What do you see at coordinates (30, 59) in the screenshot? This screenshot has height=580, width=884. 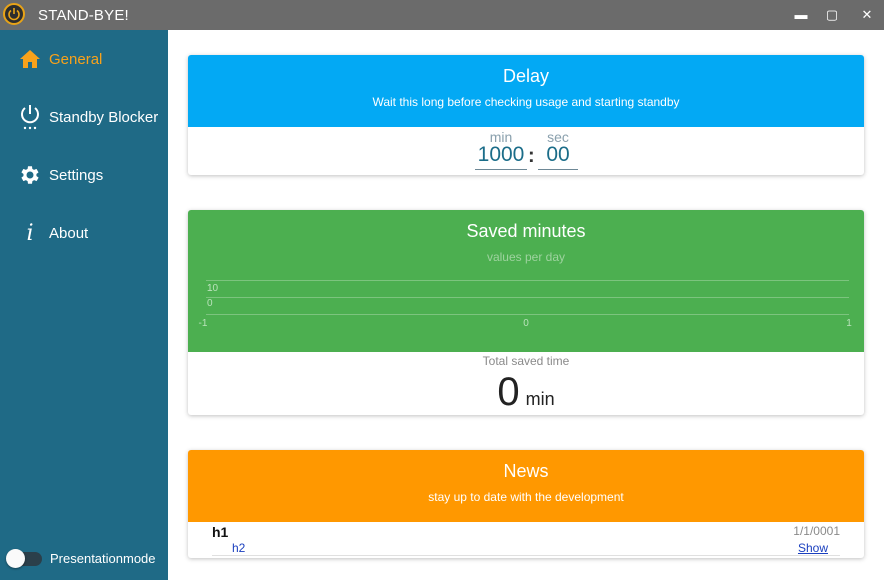 I see `home-icon` at bounding box center [30, 59].